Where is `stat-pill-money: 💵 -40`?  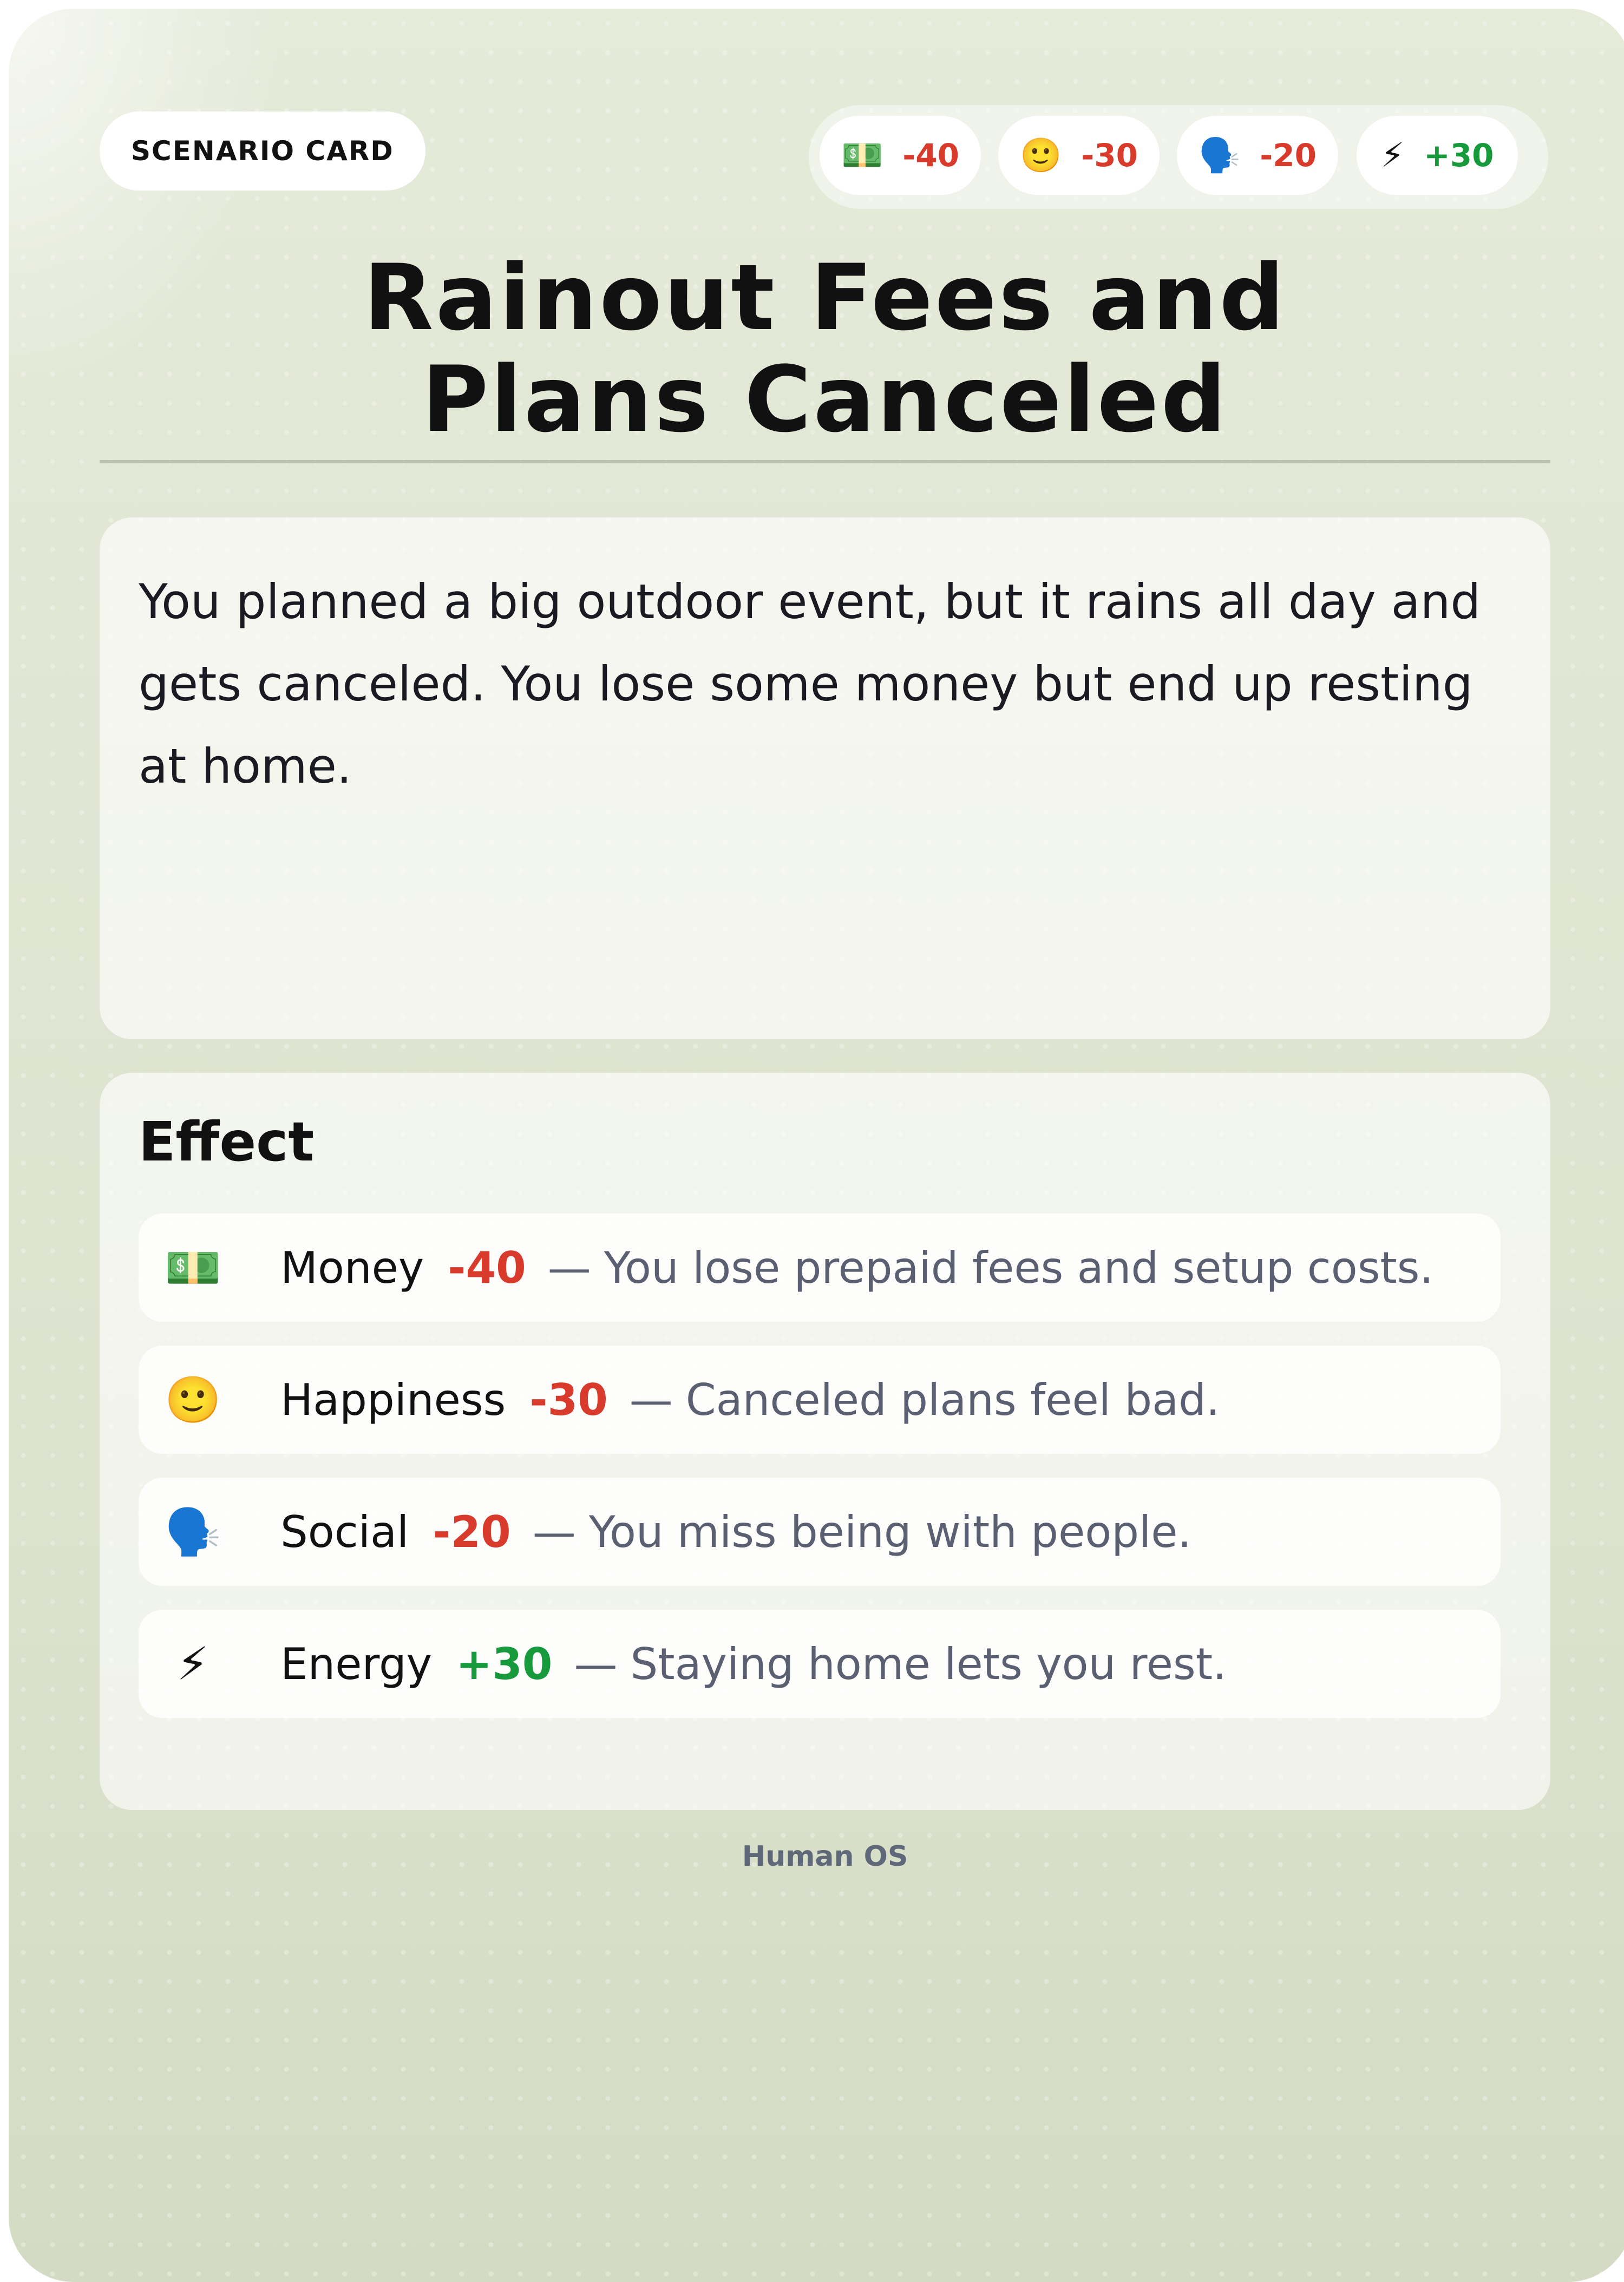
stat-pill-money: 💵 -40 is located at coordinates (900, 155).